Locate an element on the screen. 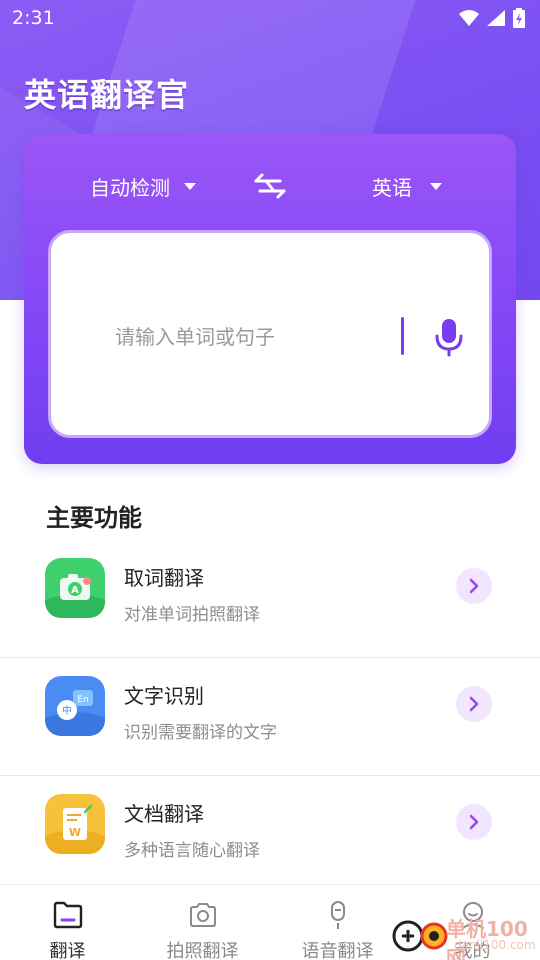 The width and height of the screenshot is (540, 960). svg-text: A is located at coordinates (75, 590).